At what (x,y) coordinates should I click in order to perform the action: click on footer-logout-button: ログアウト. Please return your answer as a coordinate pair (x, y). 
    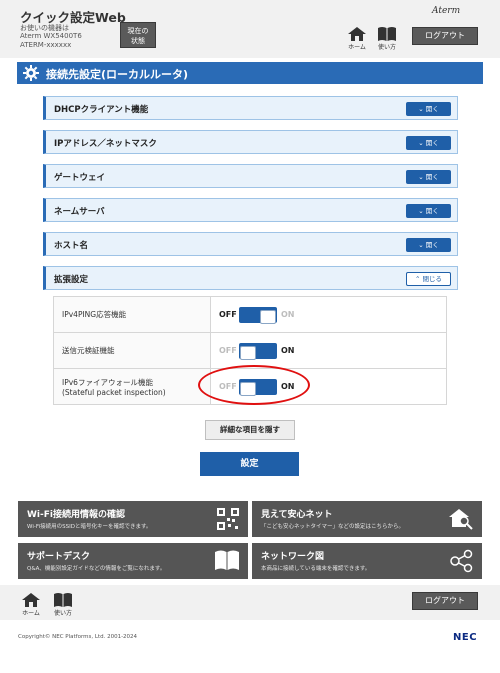
    Looking at the image, I should click on (445, 601).